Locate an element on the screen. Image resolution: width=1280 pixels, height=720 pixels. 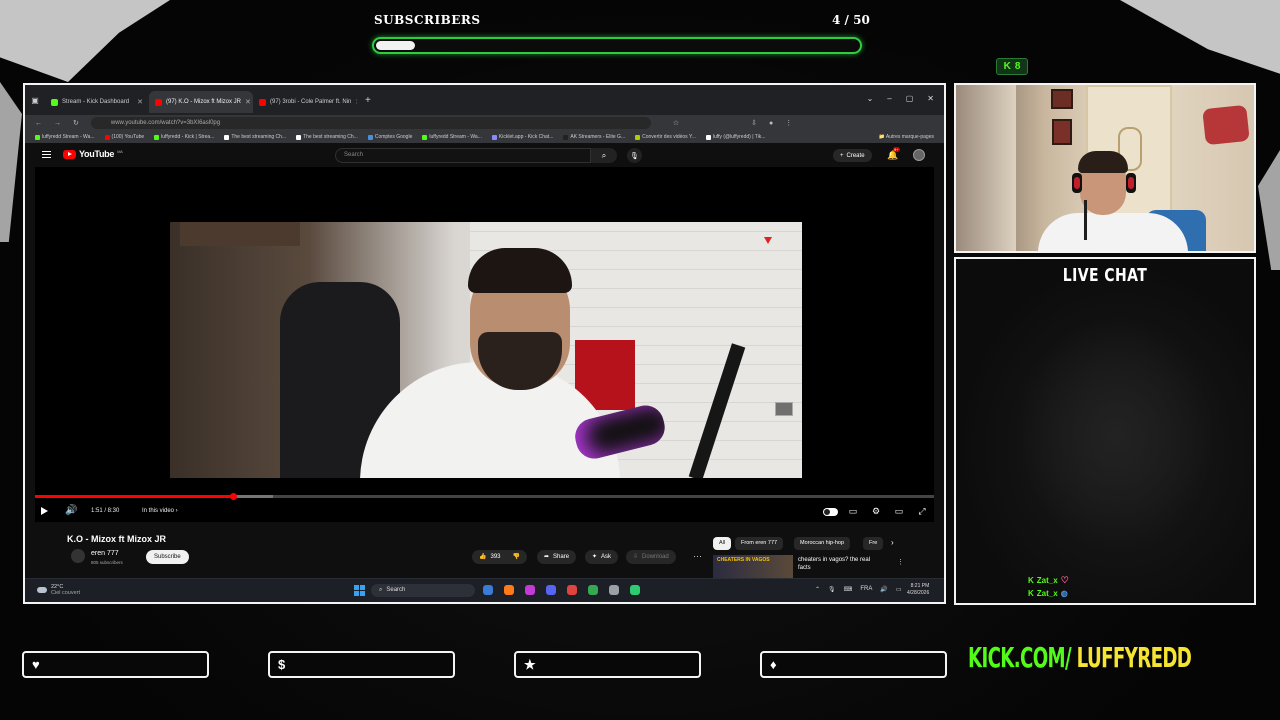
other-bookmarks-folder: 📁 Autres marque-pages is located at coordinates (911, 137).